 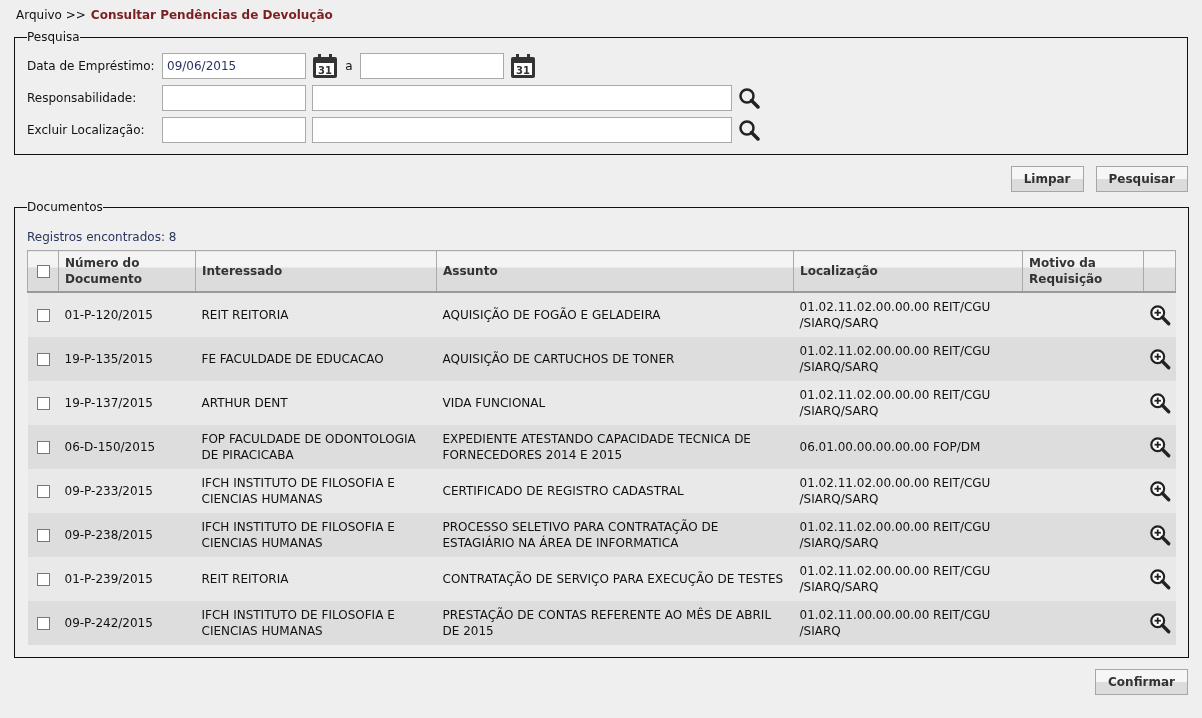 What do you see at coordinates (551, 315) in the screenshot?
I see `table-cell: AQUISIÇÃO DE FOGÃO E GELADEIRA` at bounding box center [551, 315].